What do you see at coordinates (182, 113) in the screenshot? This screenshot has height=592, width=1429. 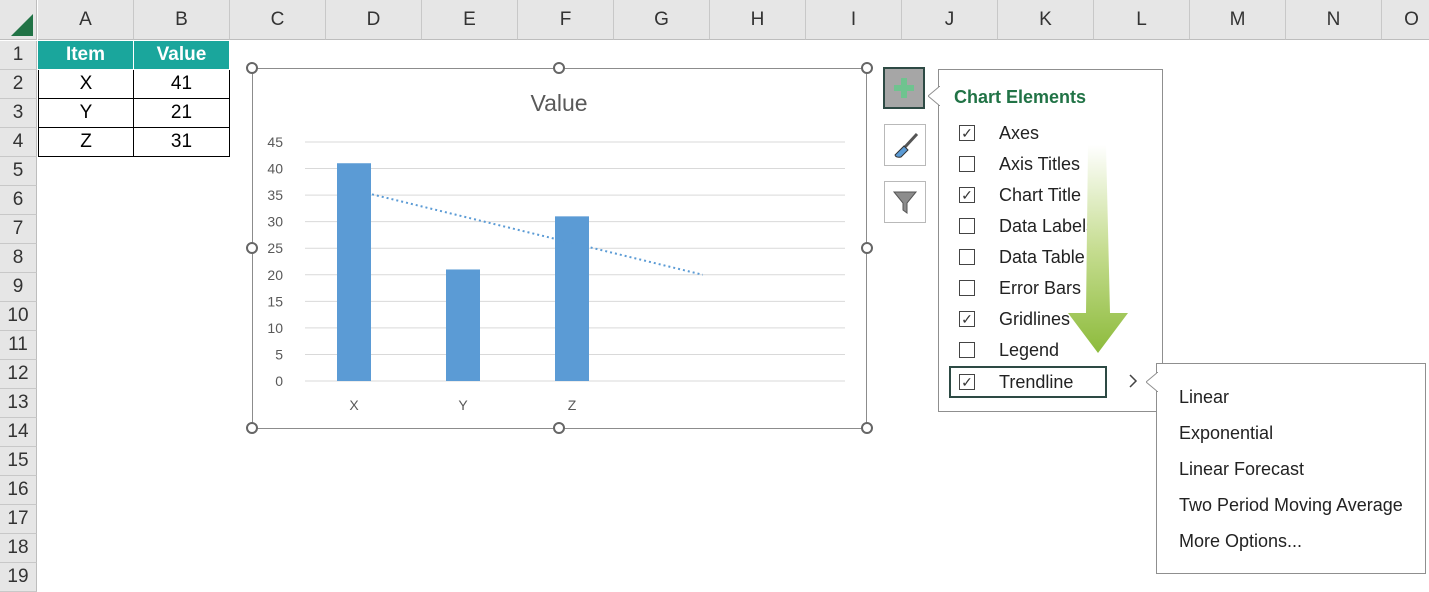 I see `table-cell: 21` at bounding box center [182, 113].